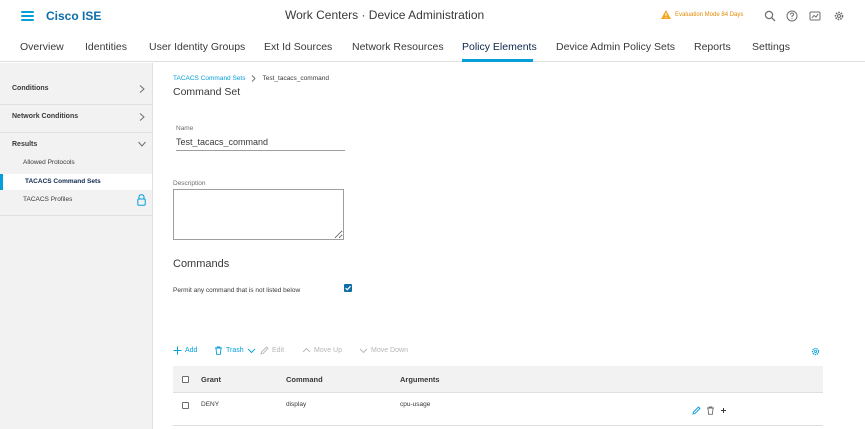 The width and height of the screenshot is (865, 429). What do you see at coordinates (306, 350) in the screenshot?
I see `chevron-up-icon` at bounding box center [306, 350].